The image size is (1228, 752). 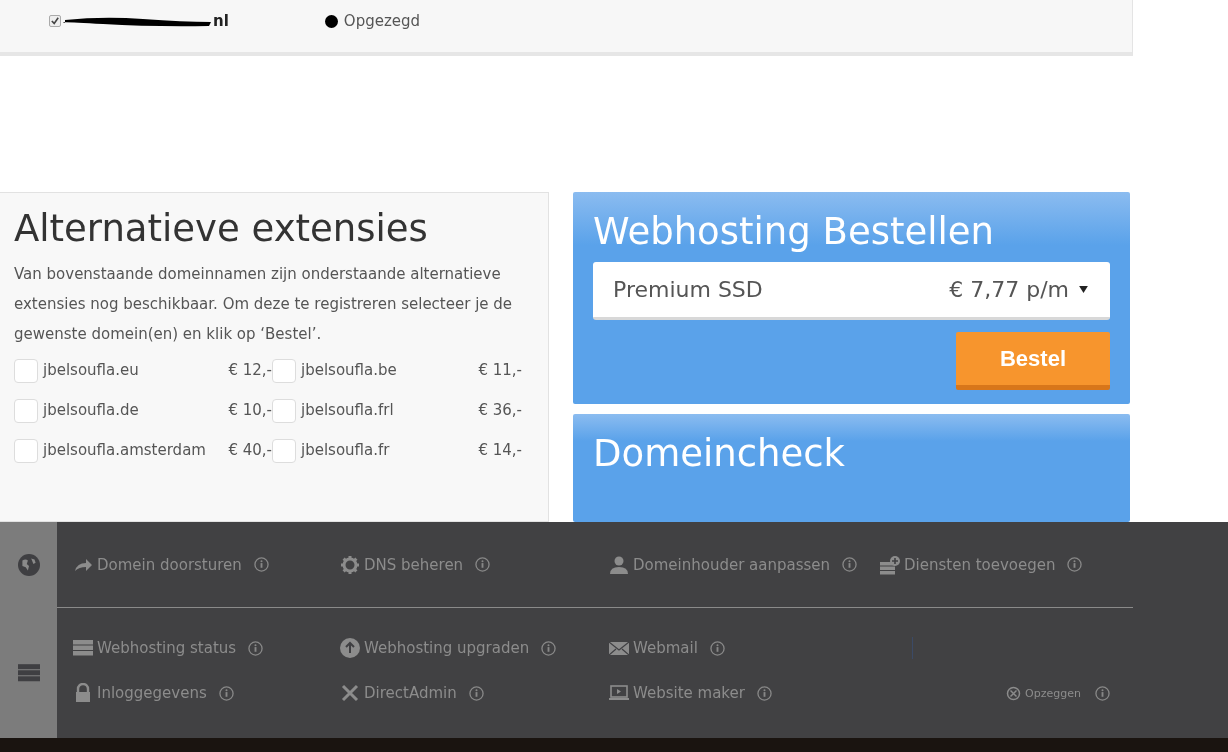 What do you see at coordinates (250, 411) in the screenshot?
I see `price: € 10,-` at bounding box center [250, 411].